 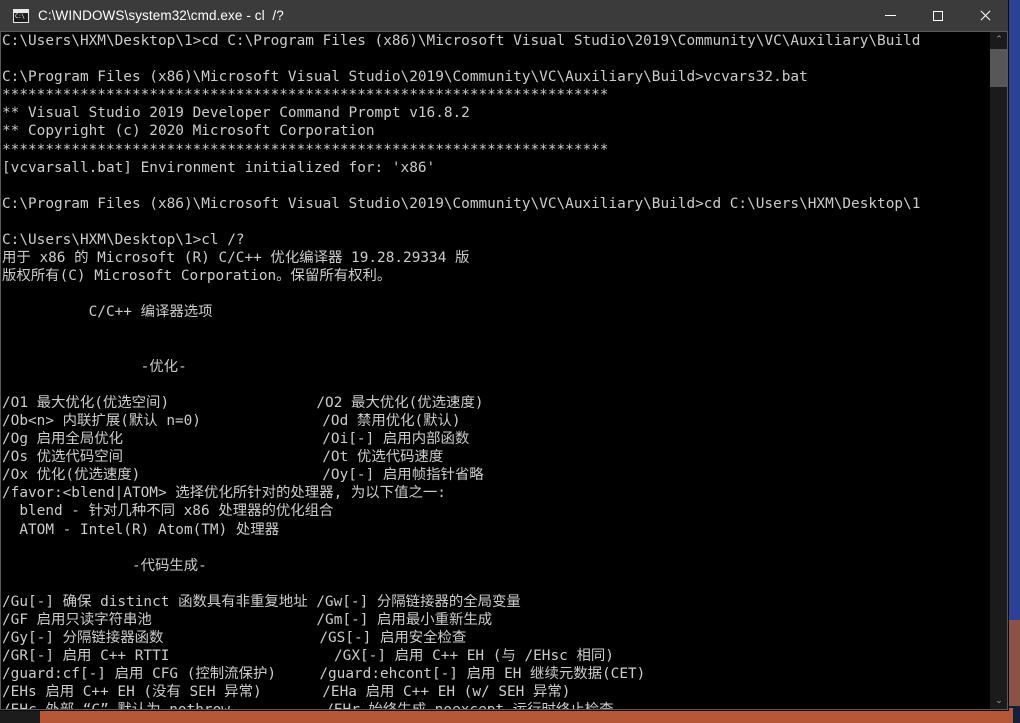 I want to click on maximize-button, so click(x=937, y=15).